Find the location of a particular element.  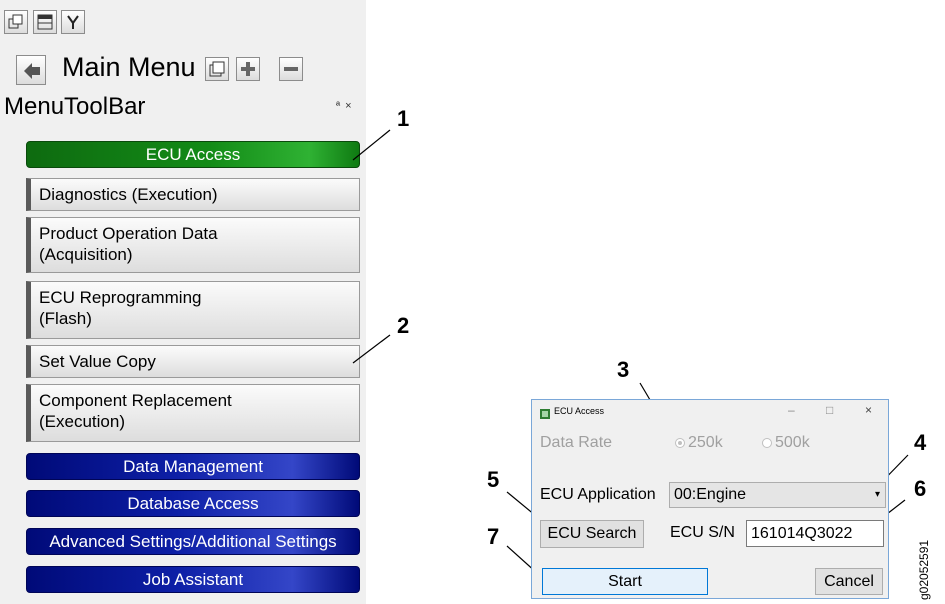

ecu-application-select: 00:Engine ▾ is located at coordinates (777, 495).